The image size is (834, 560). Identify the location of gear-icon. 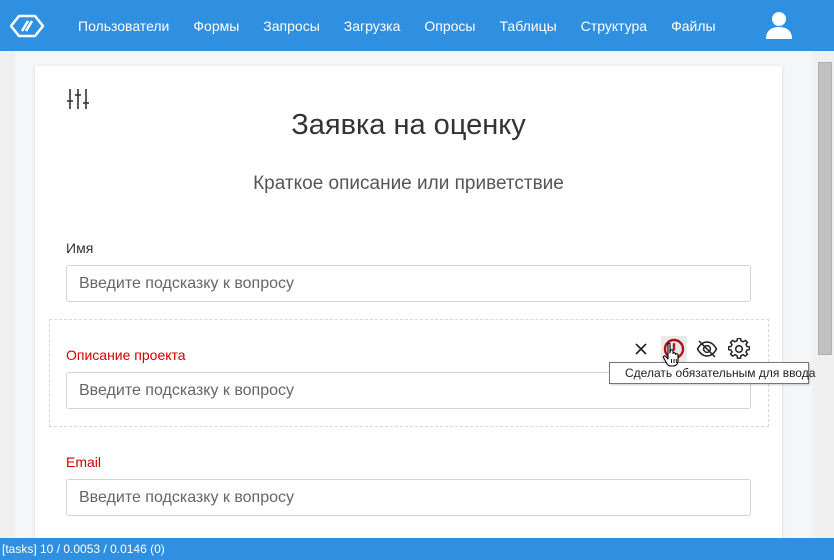
(739, 348).